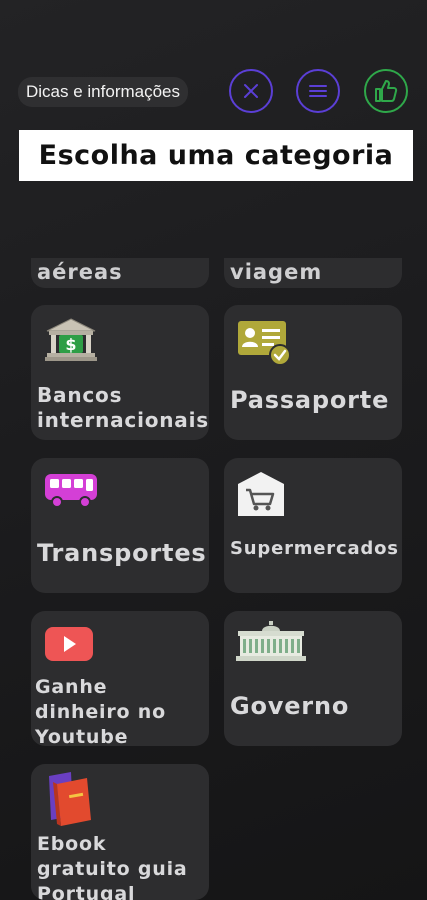 The image size is (427, 900). Describe the element at coordinates (70, 799) in the screenshot. I see `book-icon` at that location.